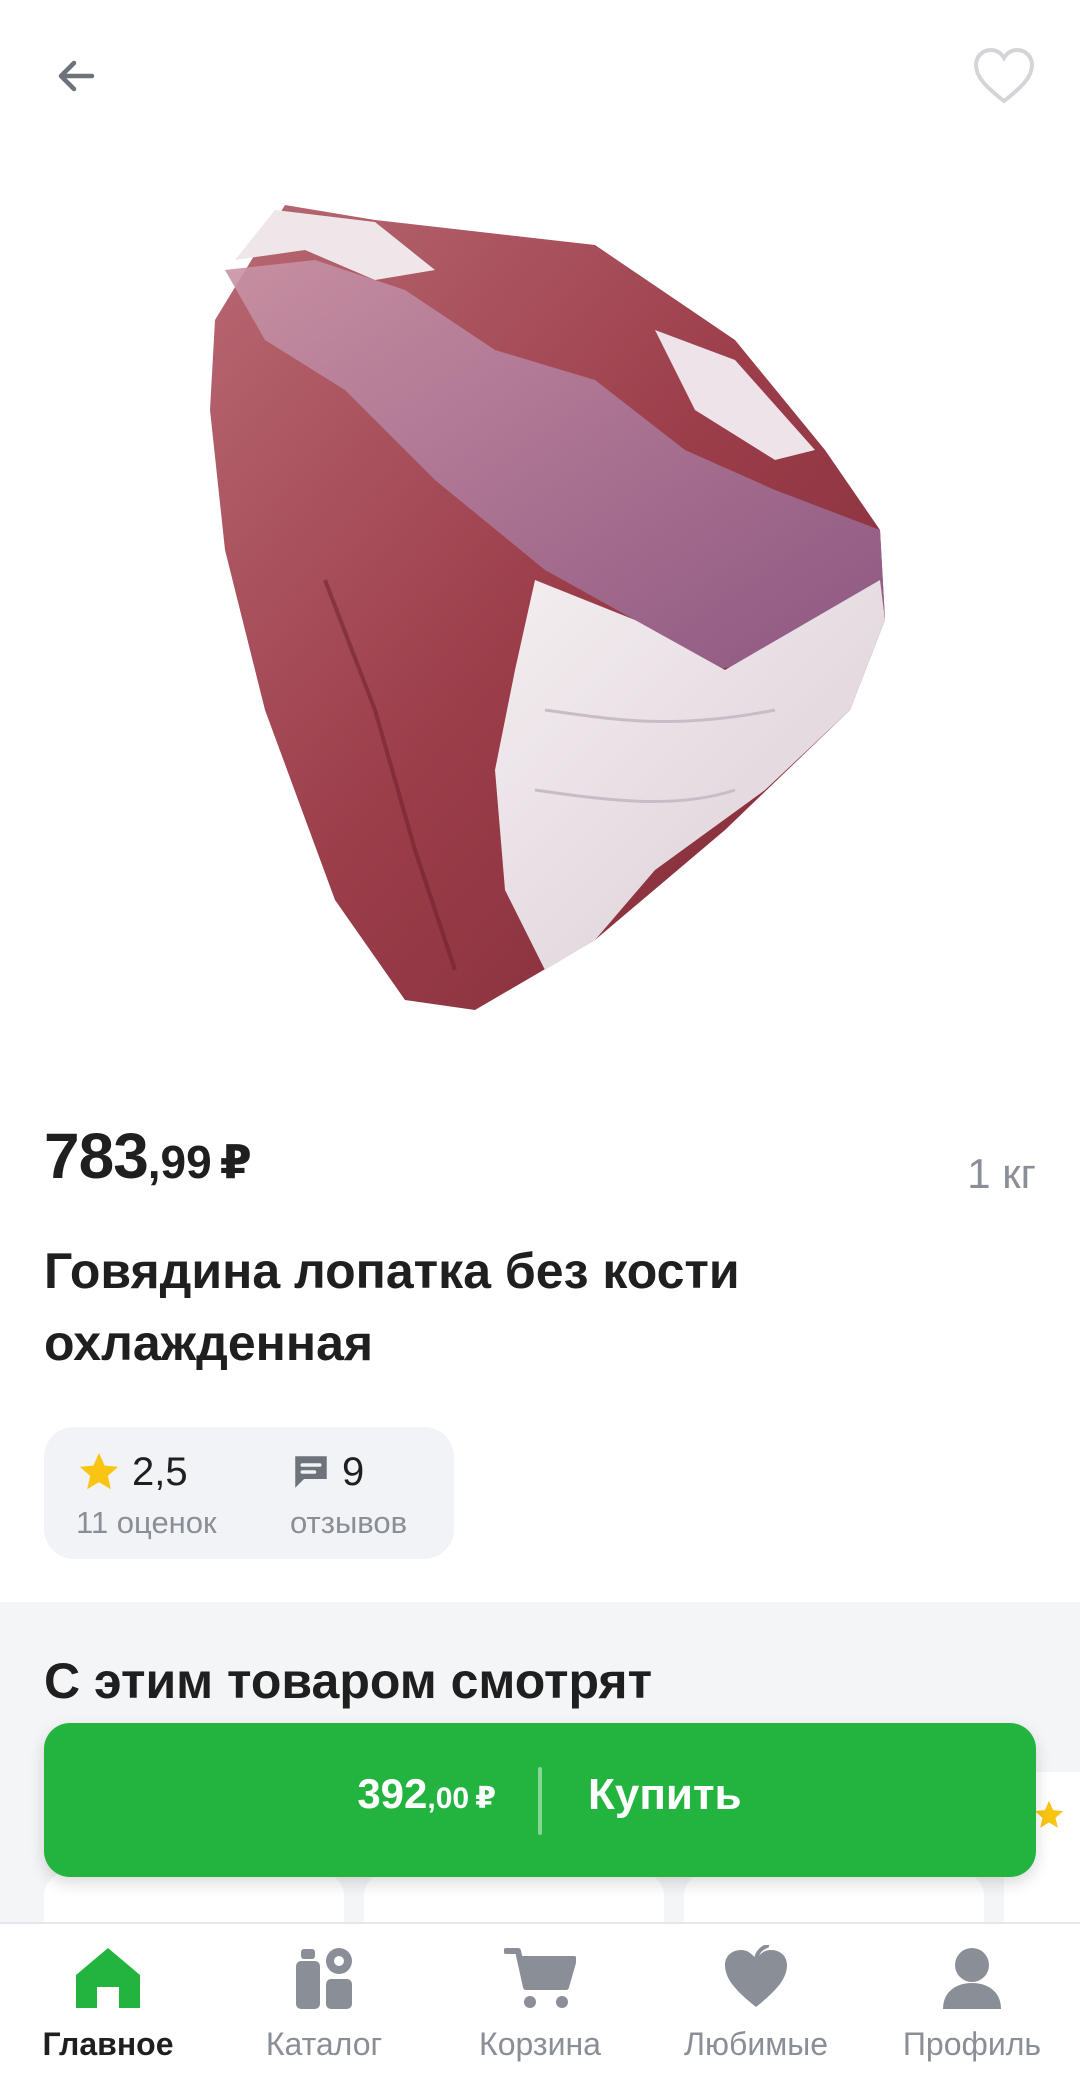 The width and height of the screenshot is (1080, 2079). What do you see at coordinates (665, 1794) in the screenshot?
I see `buy-label: Купить` at bounding box center [665, 1794].